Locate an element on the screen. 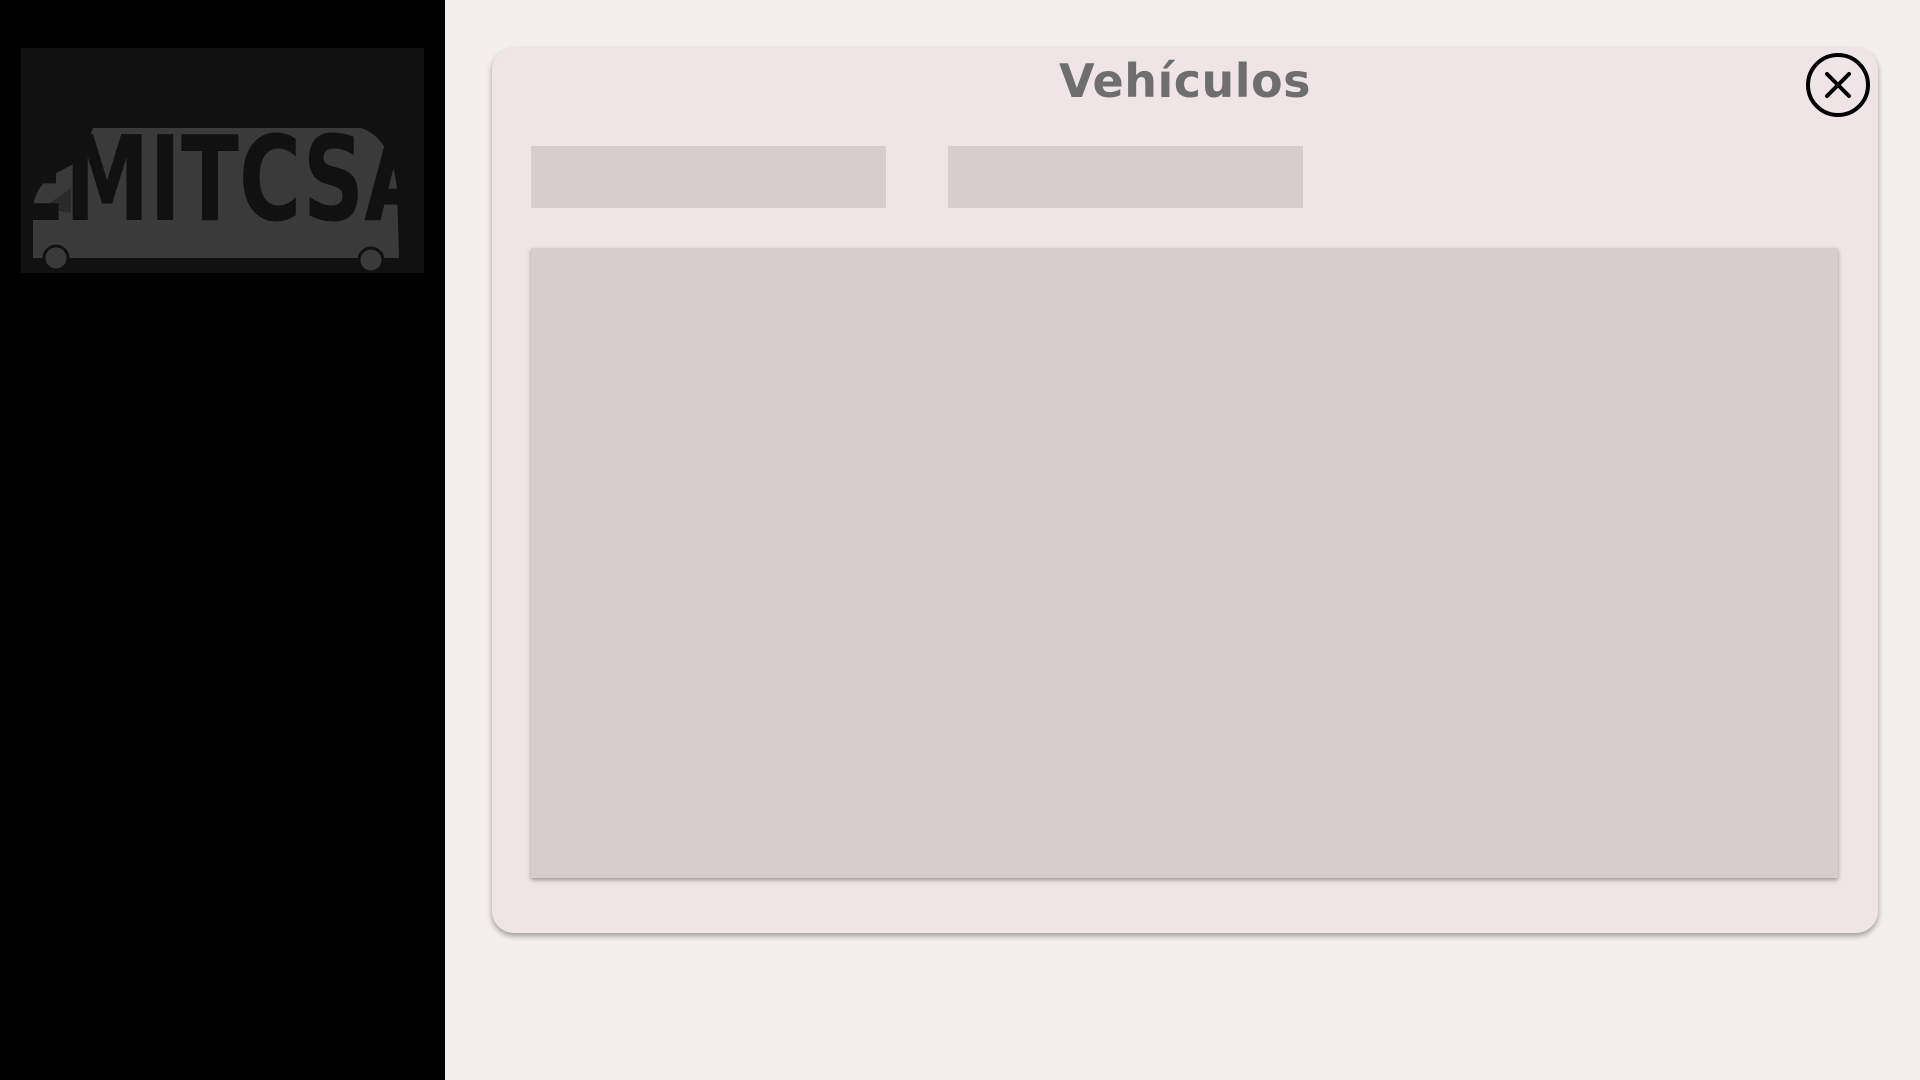 This screenshot has width=1920, height=1080. close-icon is located at coordinates (1838, 85).